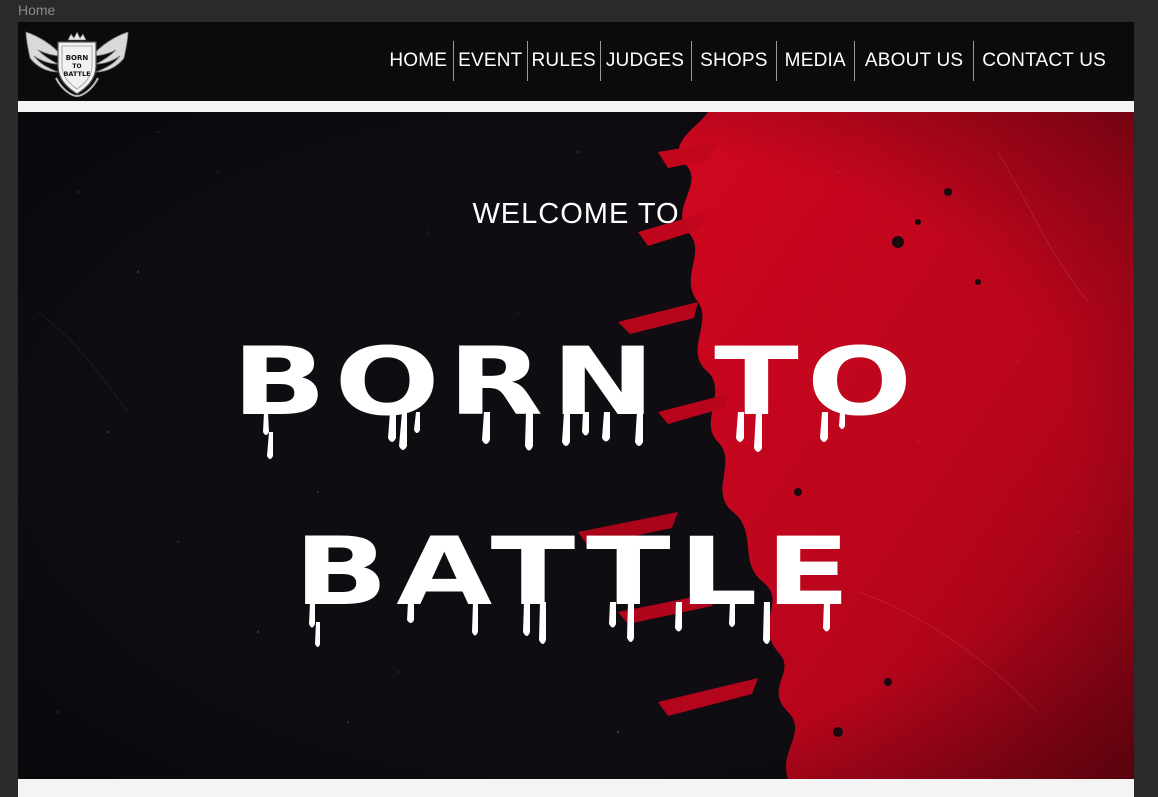  I want to click on hero-bottom-border, so click(576, 788).